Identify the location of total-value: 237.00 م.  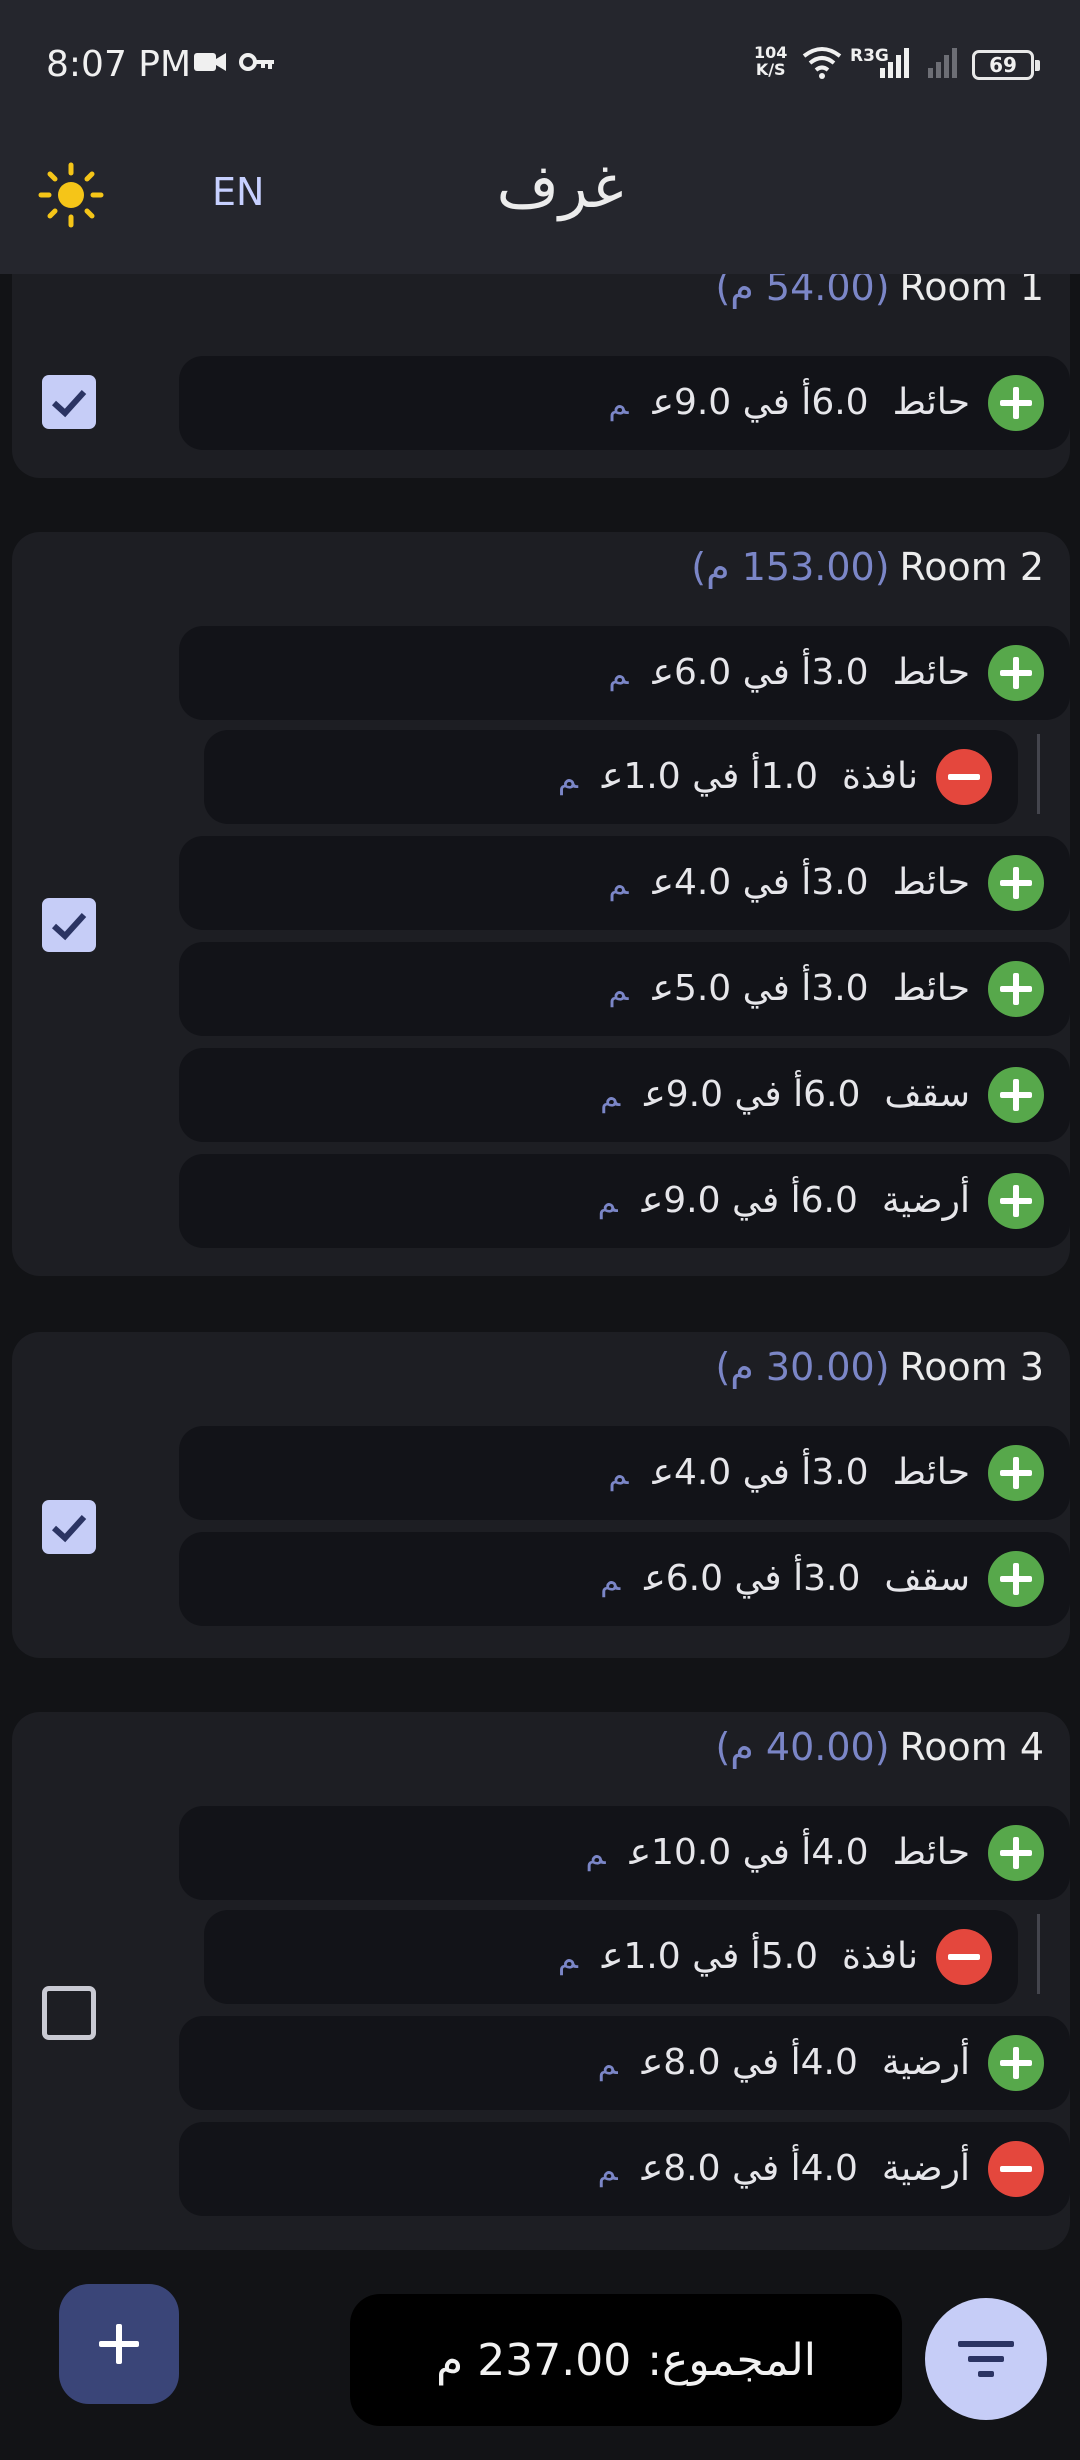
(534, 2360).